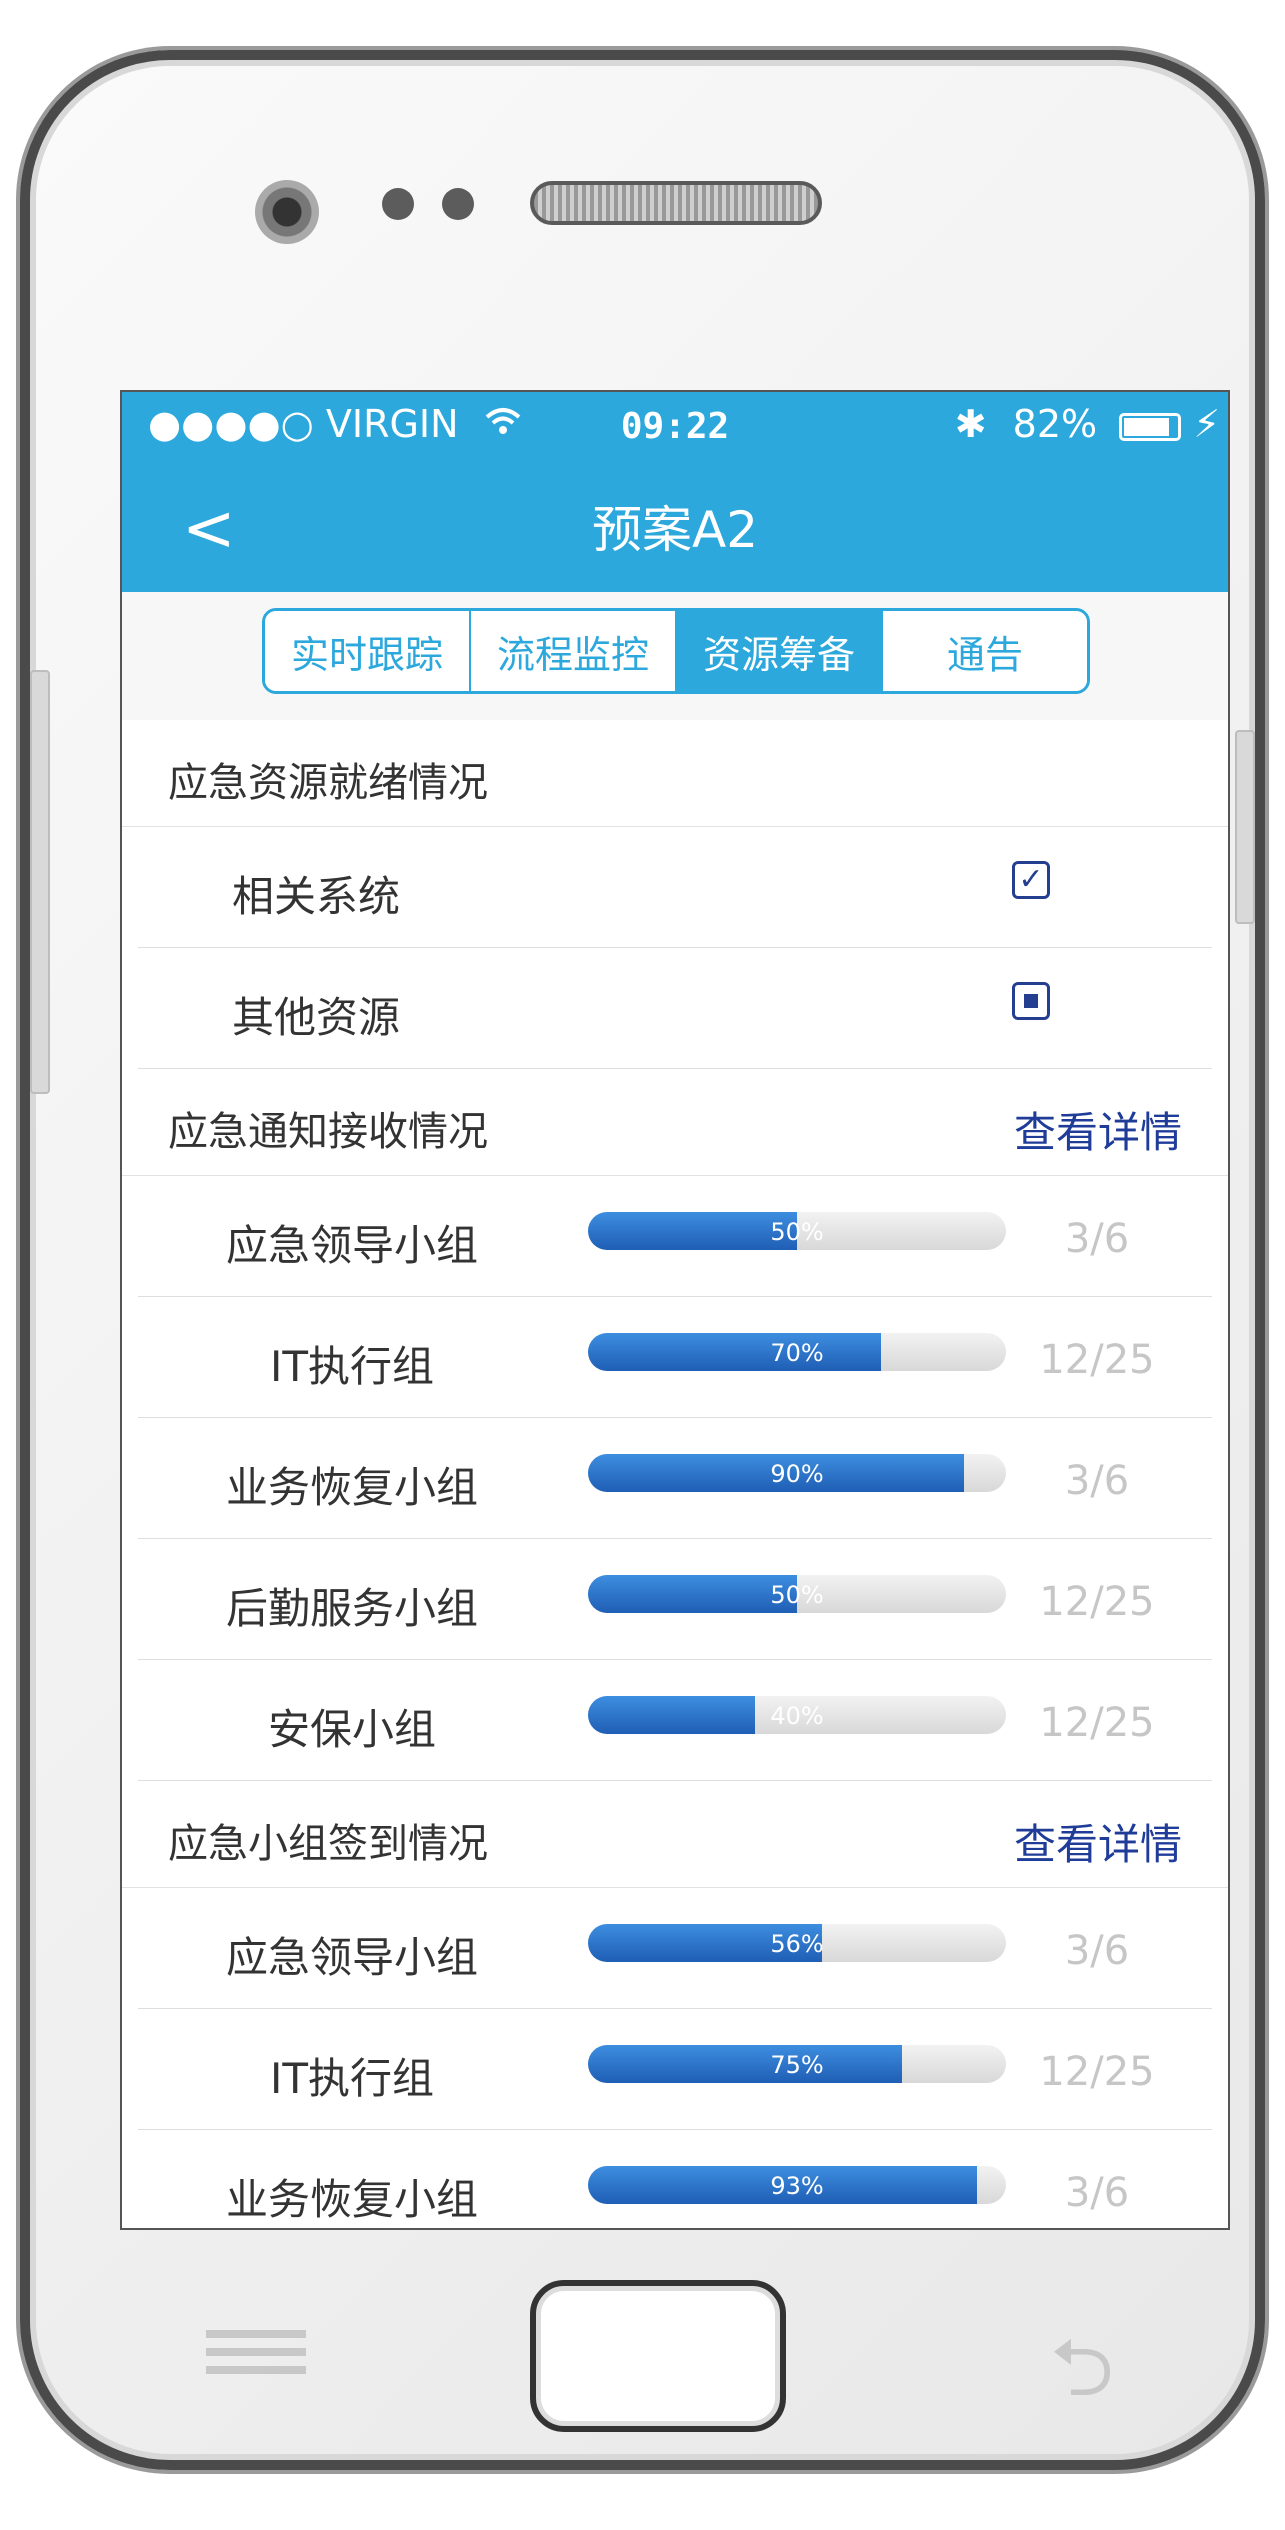  I want to click on group-label: 后勤服务小组, so click(351, 1608).